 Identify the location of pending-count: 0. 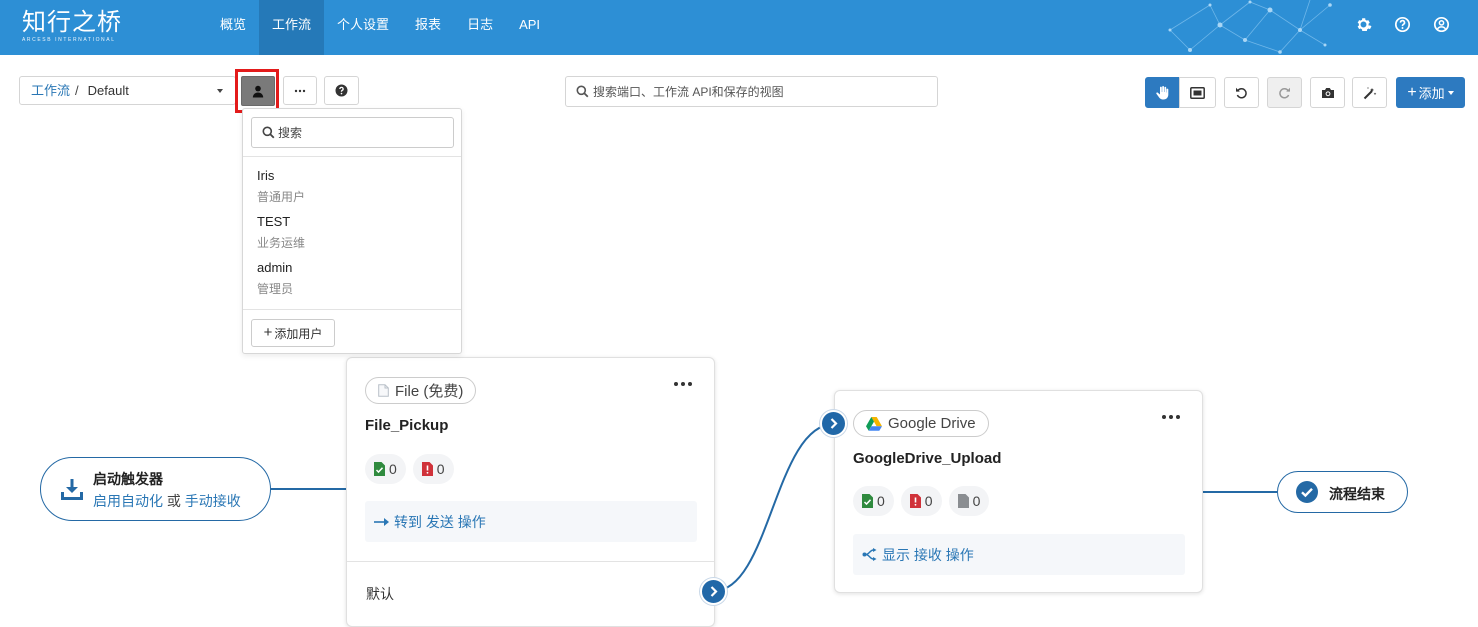
(969, 501).